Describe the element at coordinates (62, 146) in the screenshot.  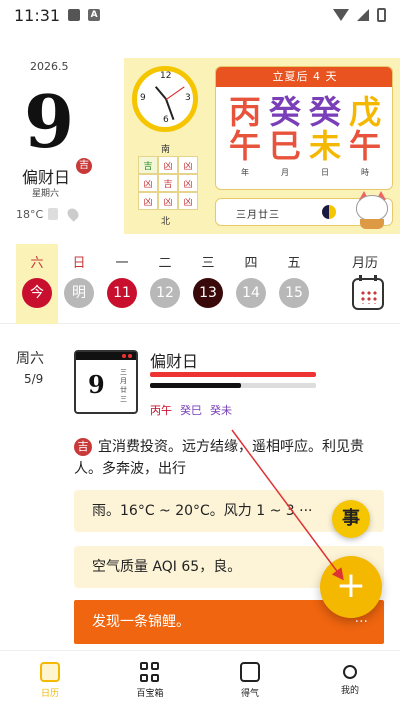
I see `date-summary: 2026.5 9 偏财日 吉 星期六 18°C` at that location.